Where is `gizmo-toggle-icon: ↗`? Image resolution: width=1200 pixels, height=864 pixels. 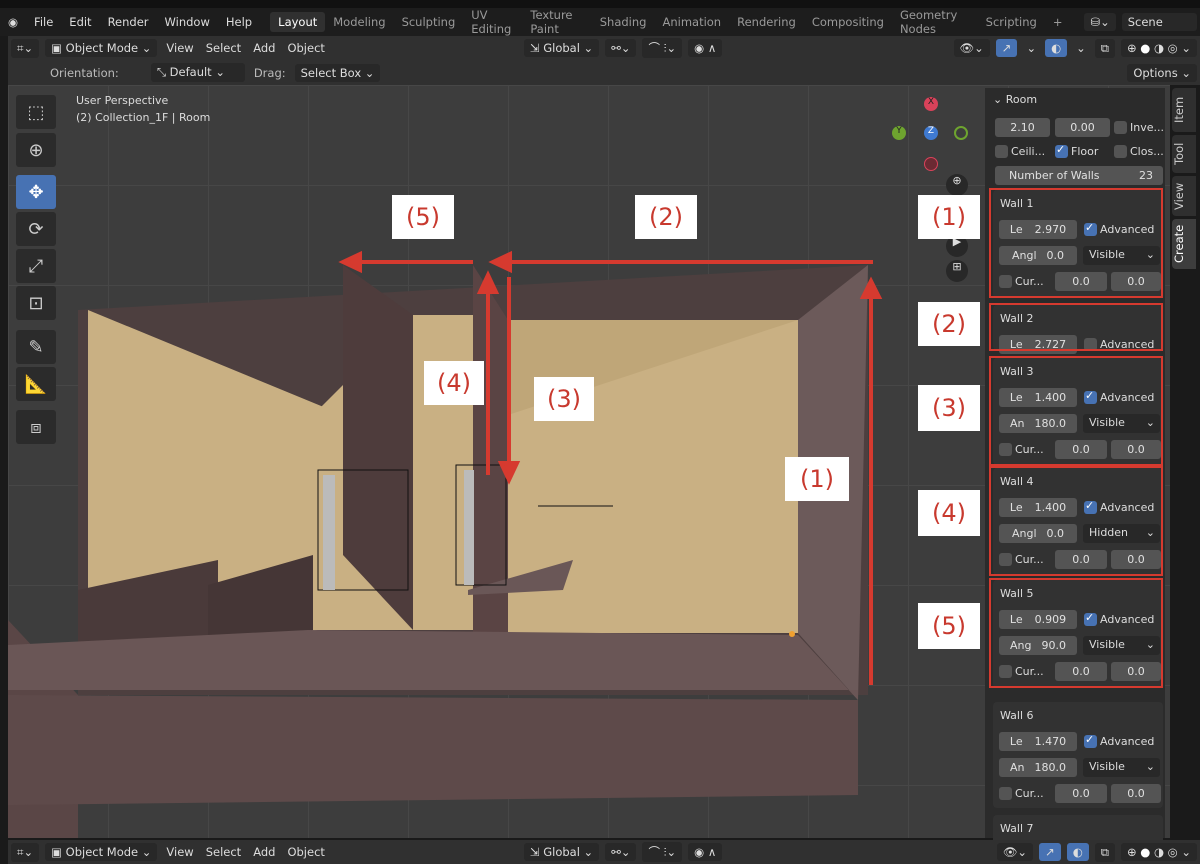 gizmo-toggle-icon: ↗ is located at coordinates (1006, 48).